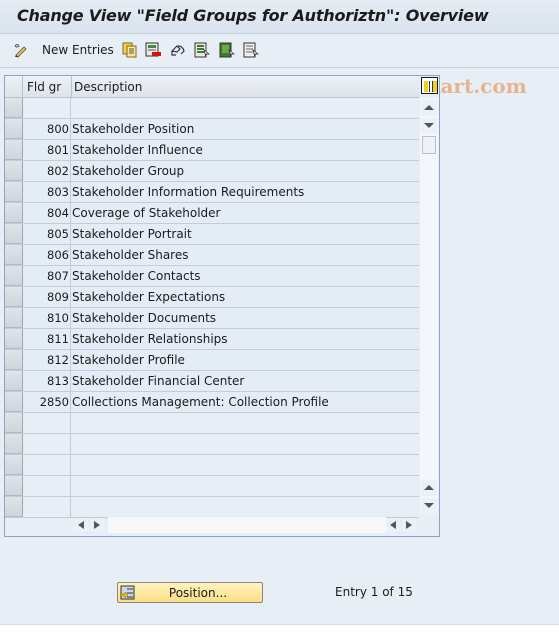  Describe the element at coordinates (81, 525) in the screenshot. I see `scroll-left-button` at that location.